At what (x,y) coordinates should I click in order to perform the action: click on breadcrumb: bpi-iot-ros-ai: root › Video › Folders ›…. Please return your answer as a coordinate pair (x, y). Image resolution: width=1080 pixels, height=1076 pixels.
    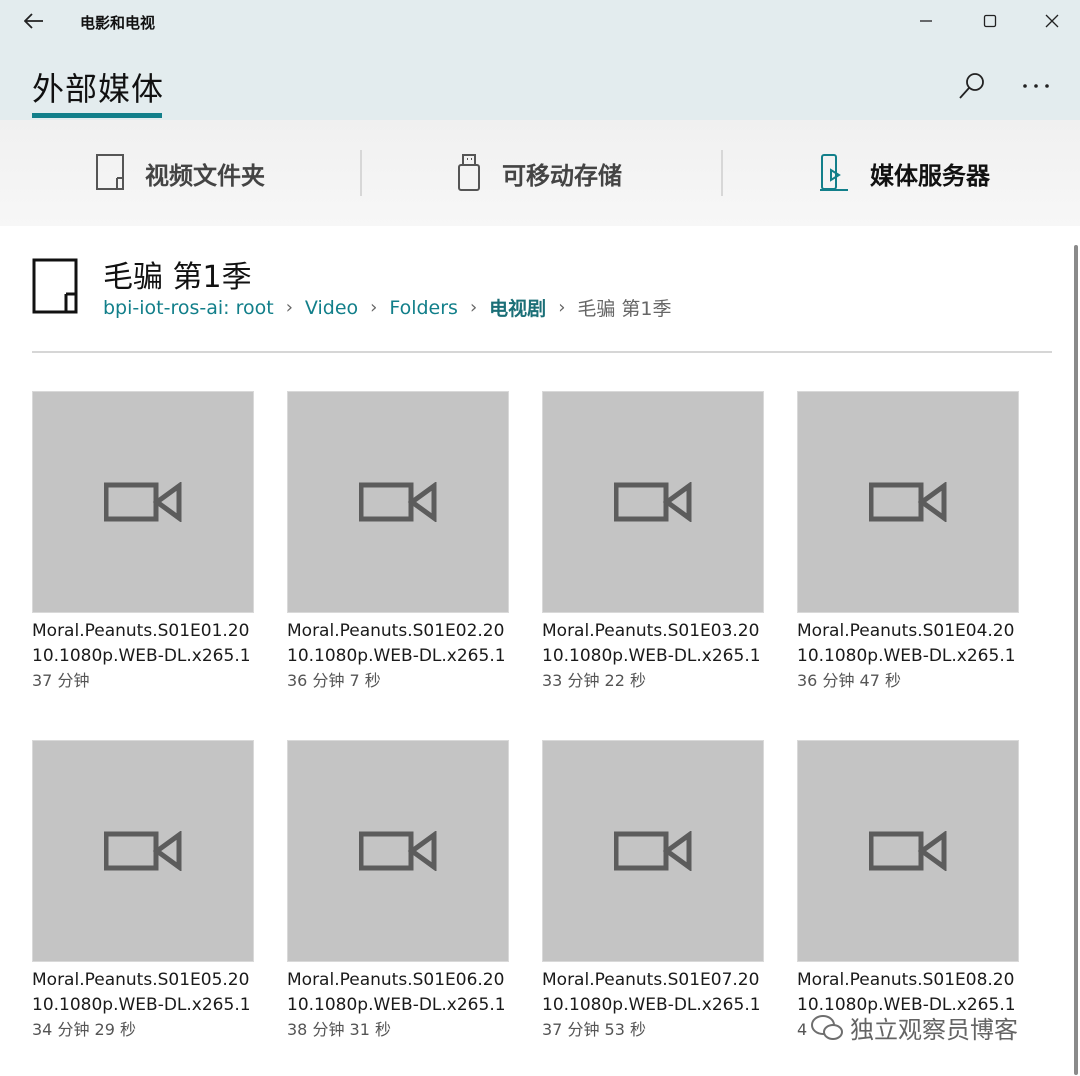
    Looking at the image, I should click on (387, 307).